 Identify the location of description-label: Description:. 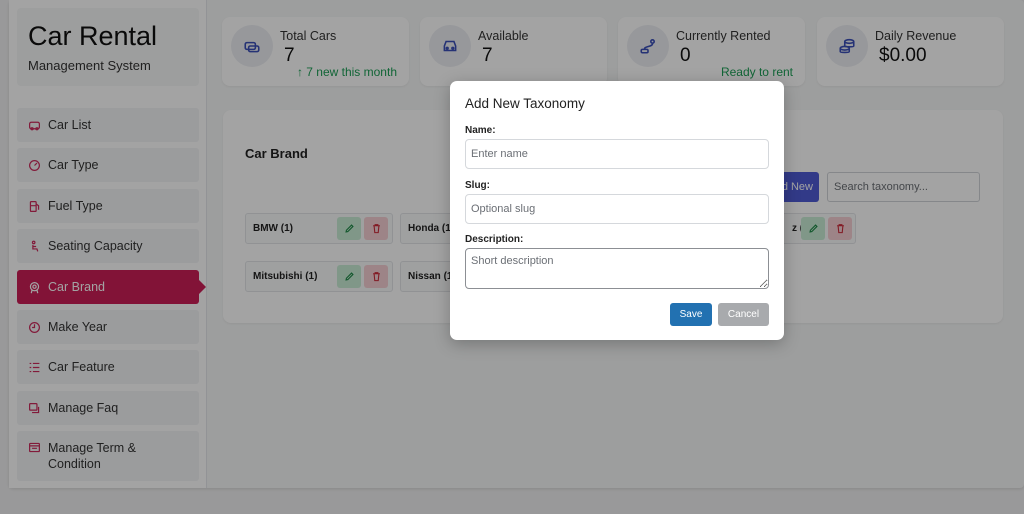
(494, 239).